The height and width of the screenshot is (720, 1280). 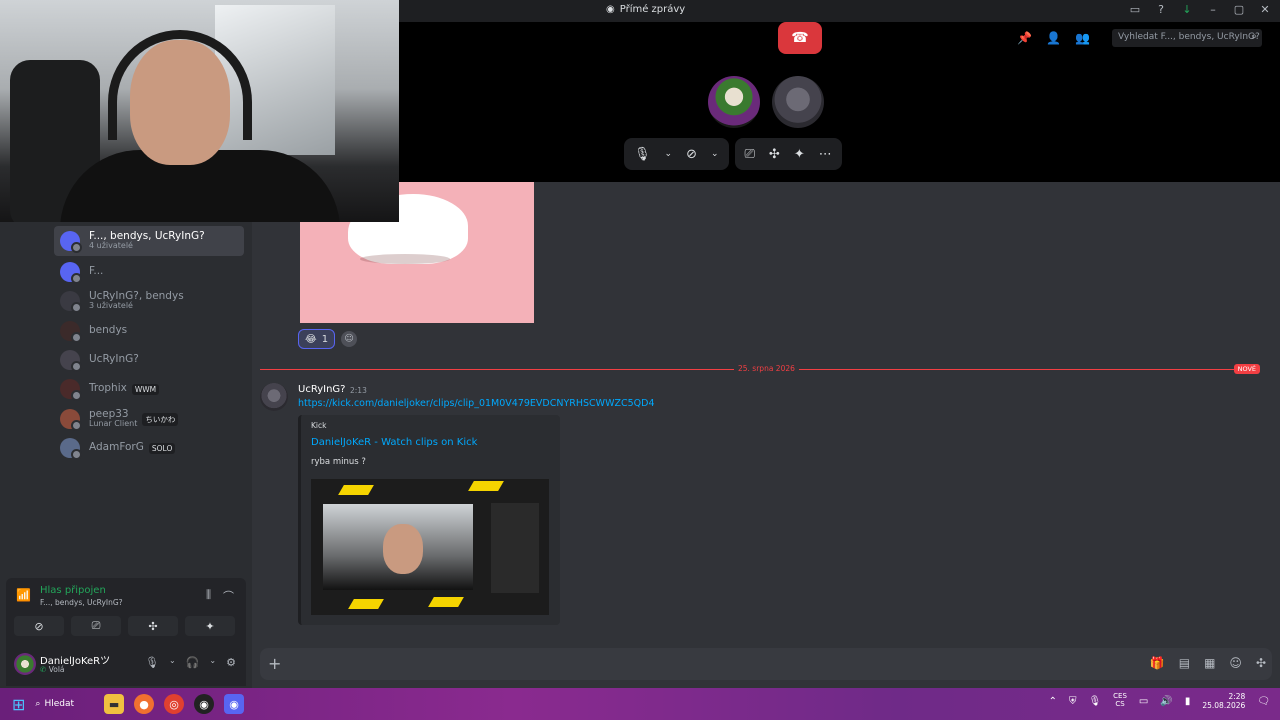 What do you see at coordinates (114, 360) in the screenshot?
I see `dm-text: UcRyInG?` at bounding box center [114, 360].